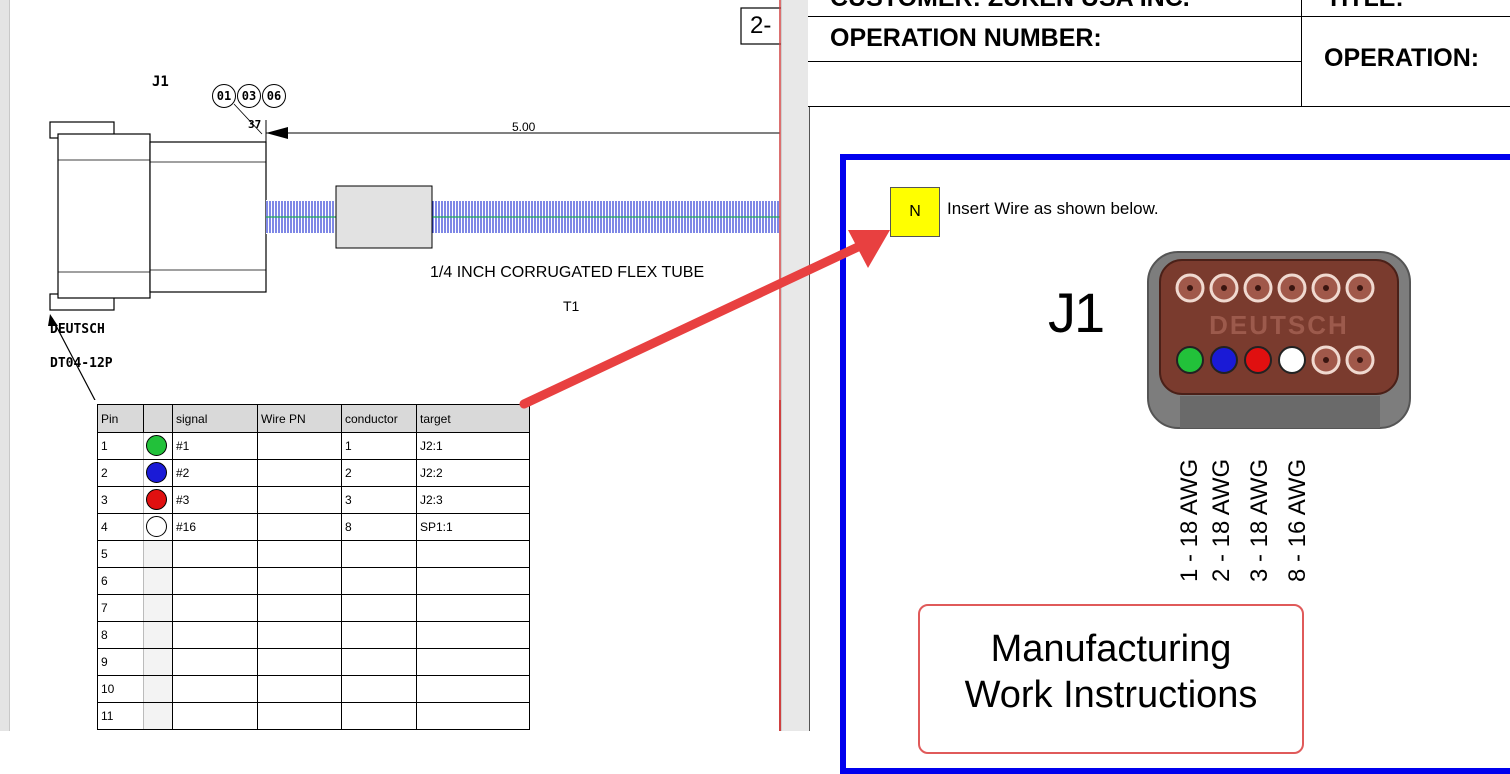 The height and width of the screenshot is (774, 1510). Describe the element at coordinates (1111, 679) in the screenshot. I see `manufacturing-work-instructions-box: Manufacturing Work Instructions` at that location.